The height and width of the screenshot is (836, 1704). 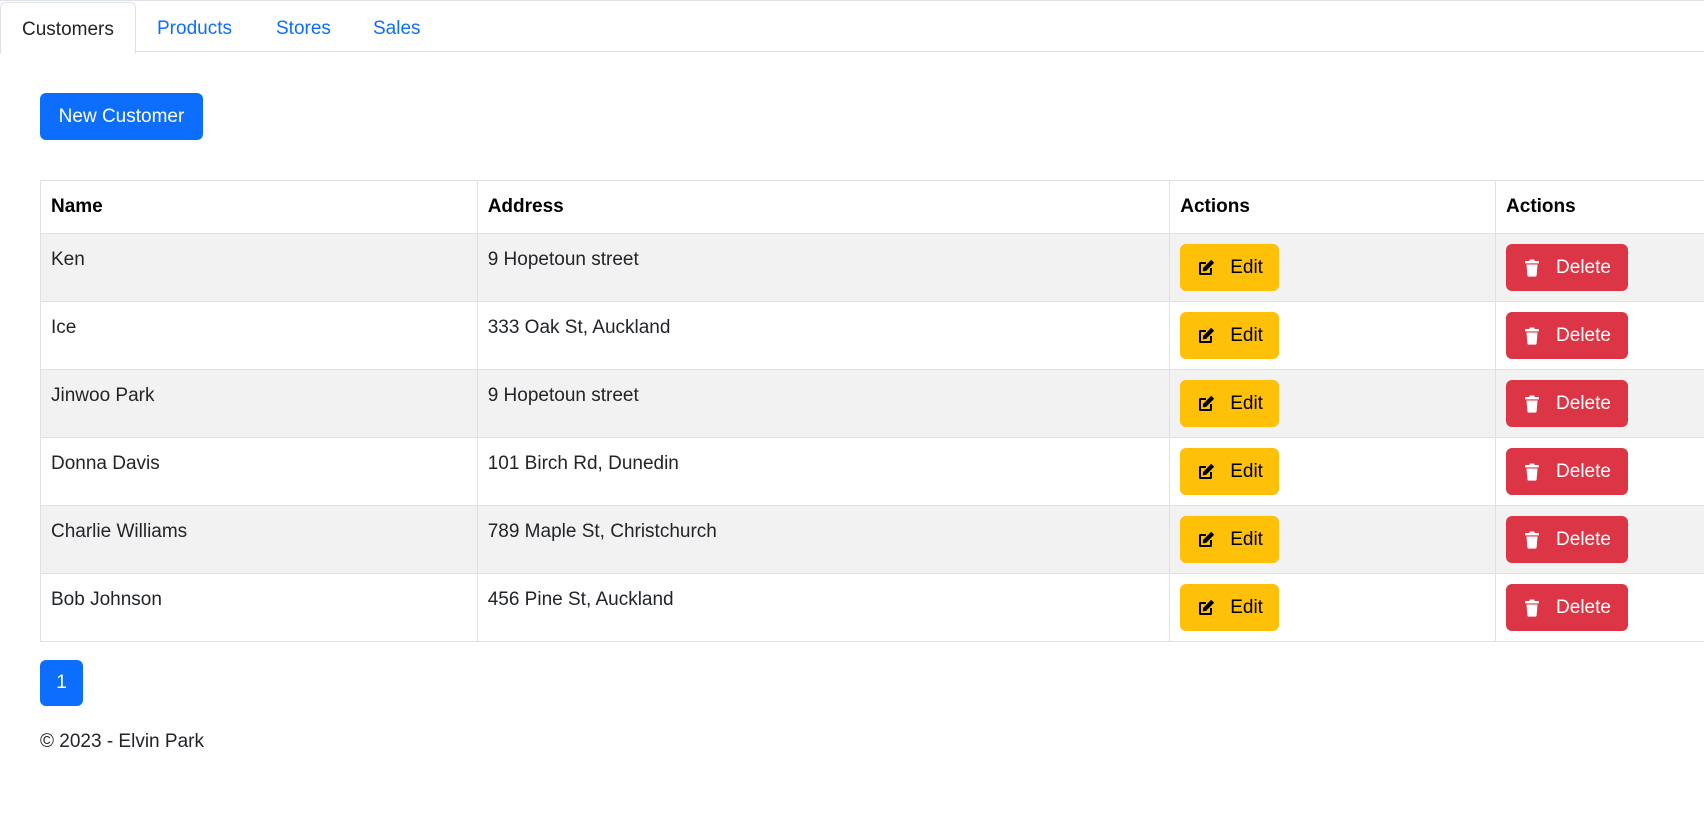 What do you see at coordinates (259, 335) in the screenshot?
I see `cell-name: Ice` at bounding box center [259, 335].